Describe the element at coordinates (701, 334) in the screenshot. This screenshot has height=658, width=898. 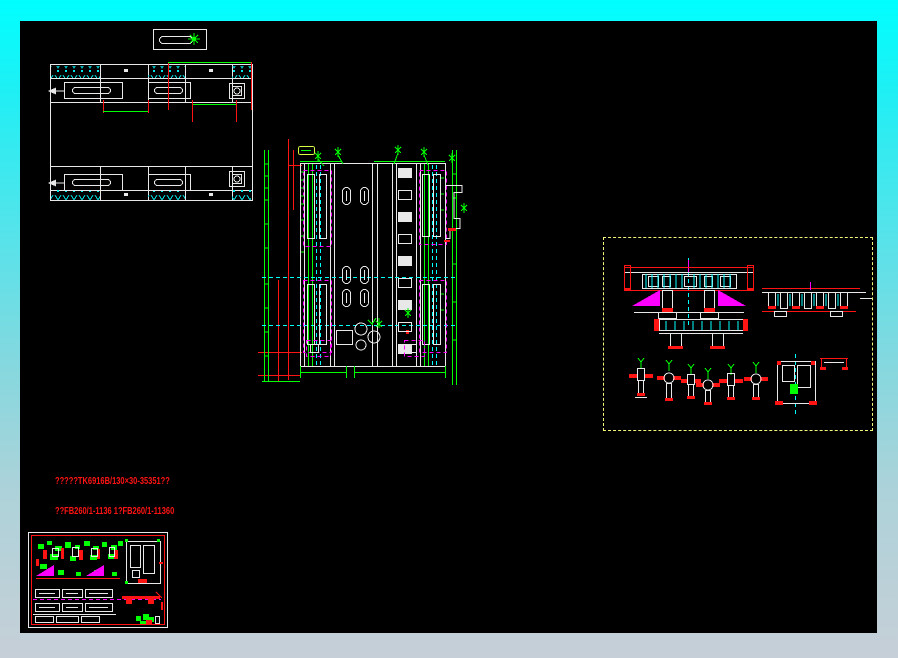
I see `detail-cross-bar` at that location.